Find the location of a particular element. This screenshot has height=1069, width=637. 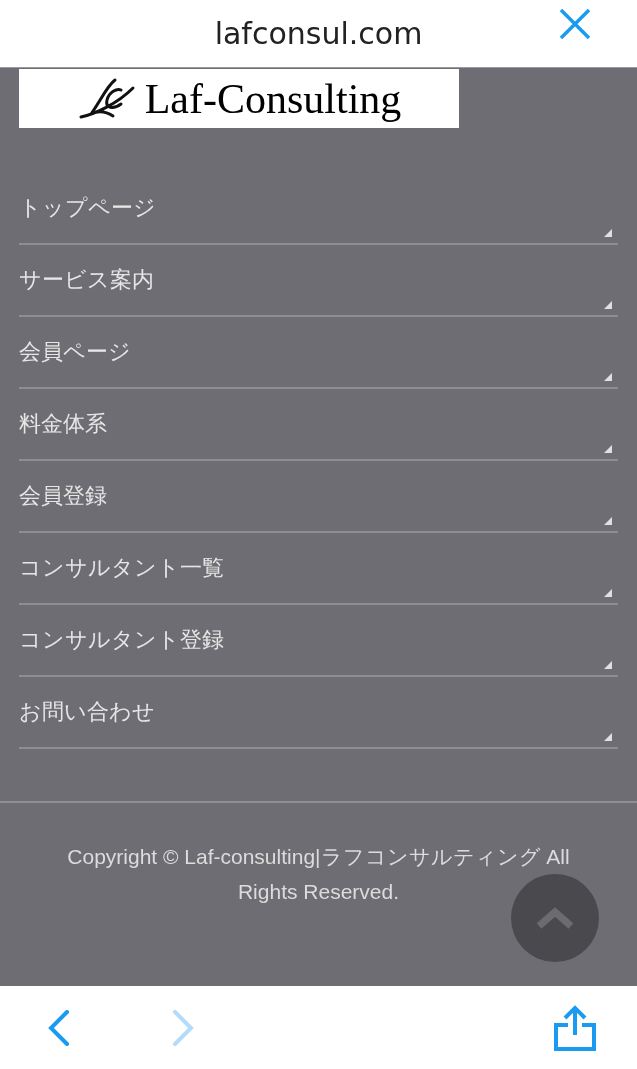

menu-item: 会員登録 is located at coordinates (318, 497).